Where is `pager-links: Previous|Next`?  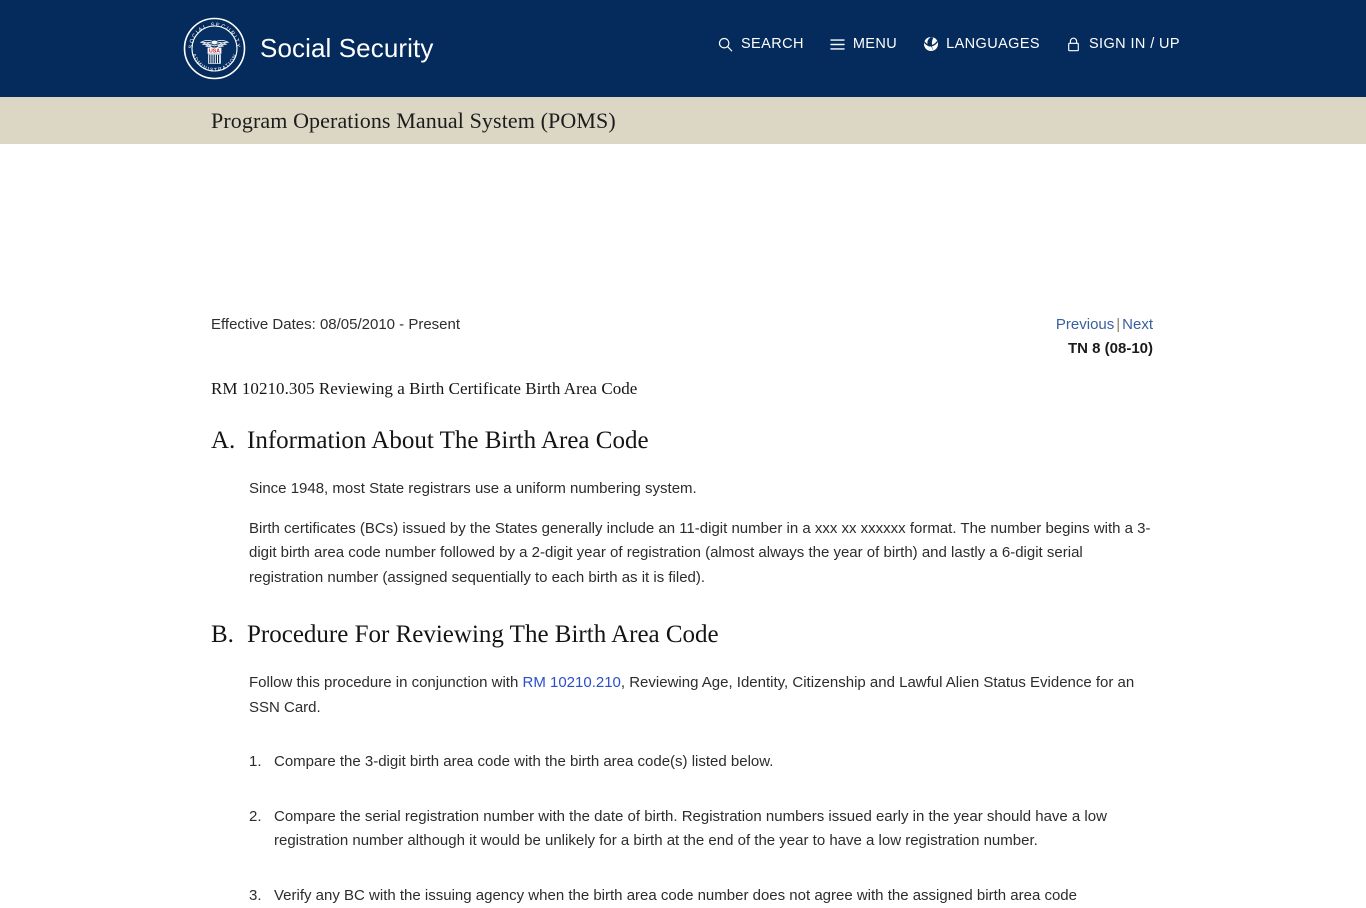
pager-links: Previous|Next is located at coordinates (1003, 324).